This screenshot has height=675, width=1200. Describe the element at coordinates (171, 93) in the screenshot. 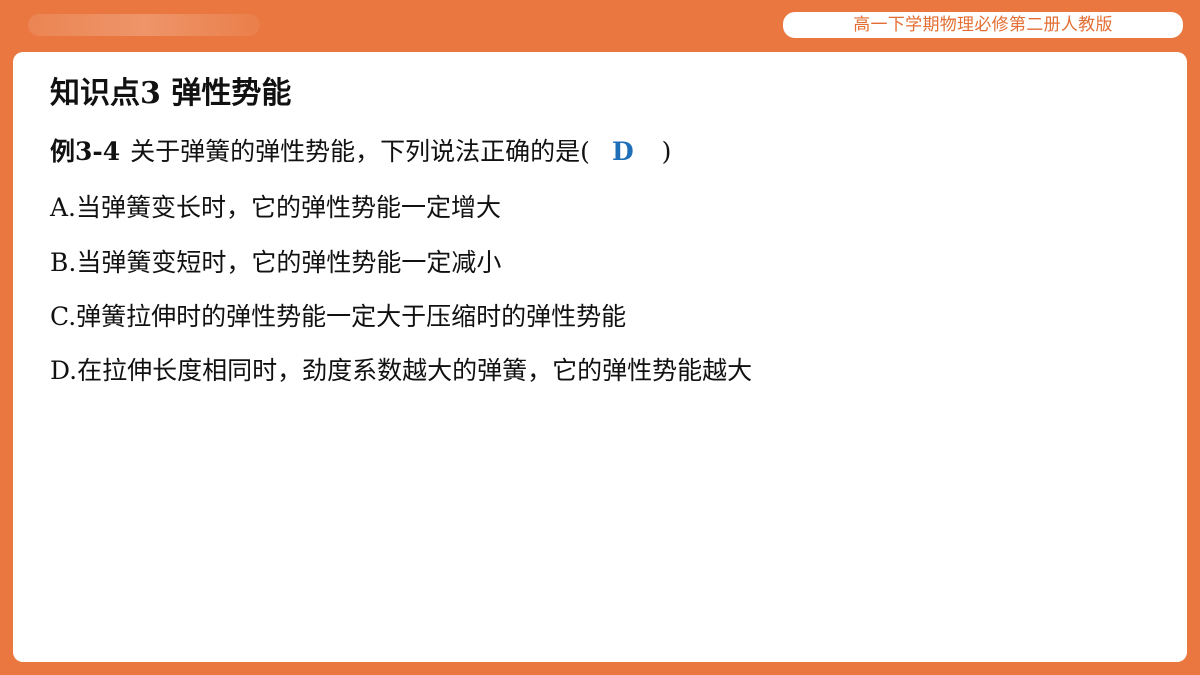

I see `section-title: 知识点3 弹性势能` at that location.